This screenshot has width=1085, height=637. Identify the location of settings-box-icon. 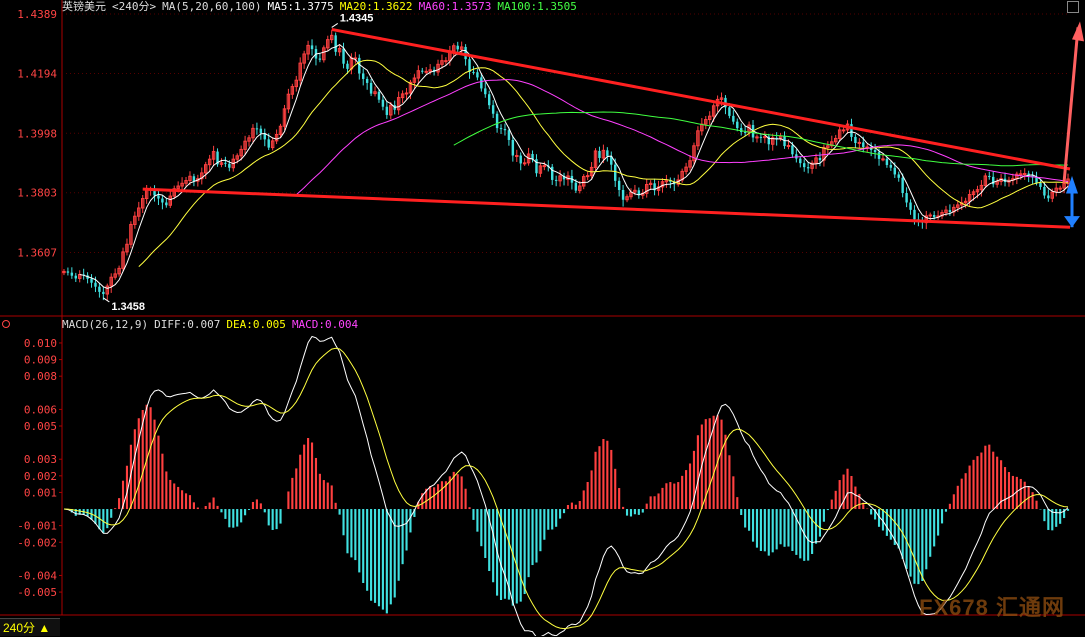
(1073, 7).